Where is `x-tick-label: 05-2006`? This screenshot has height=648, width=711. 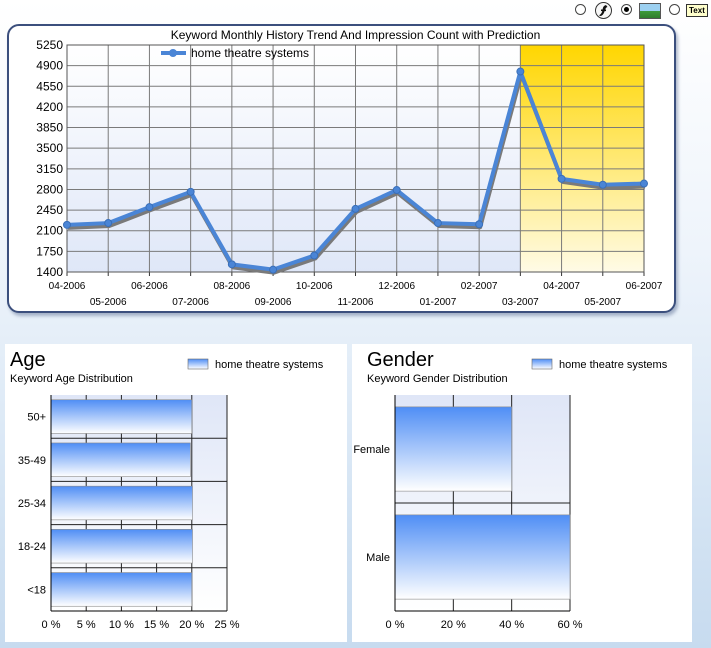 x-tick-label: 05-2006 is located at coordinates (108, 302).